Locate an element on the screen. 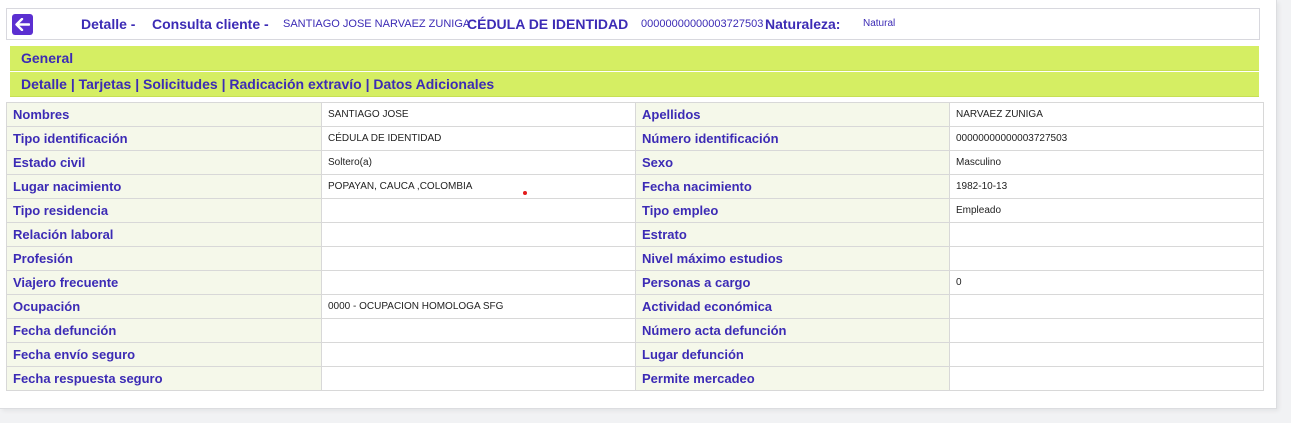  section-general: General is located at coordinates (634, 58).